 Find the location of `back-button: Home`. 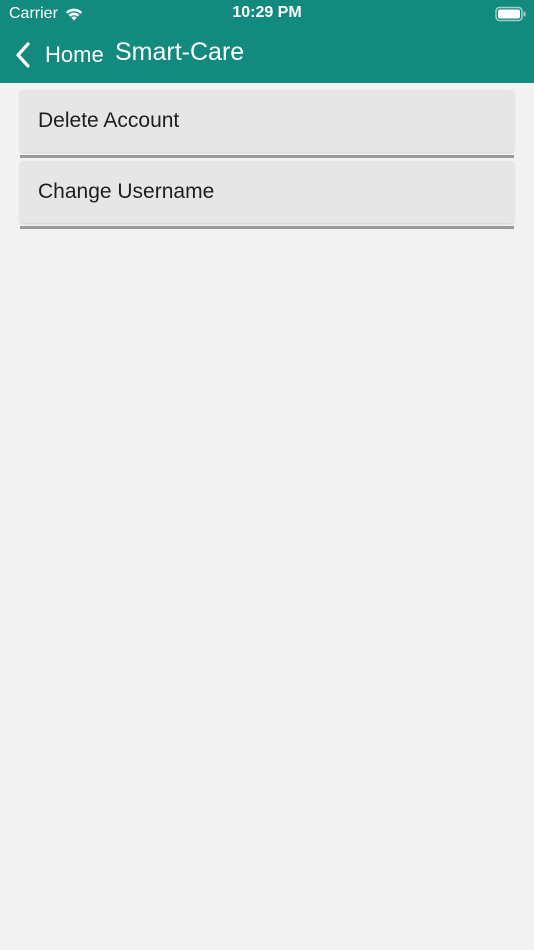

back-button: Home is located at coordinates (59, 55).